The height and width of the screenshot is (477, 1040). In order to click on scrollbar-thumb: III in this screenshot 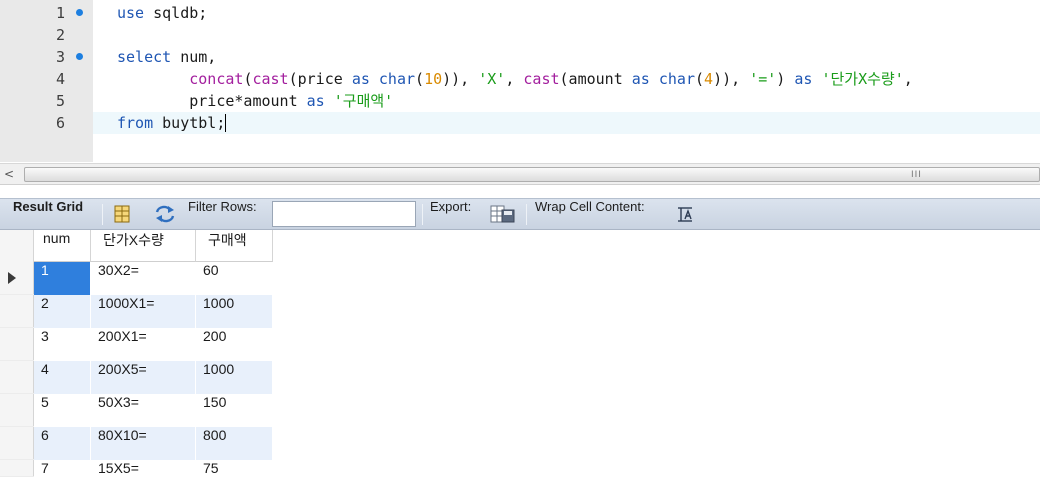, I will do `click(532, 174)`.